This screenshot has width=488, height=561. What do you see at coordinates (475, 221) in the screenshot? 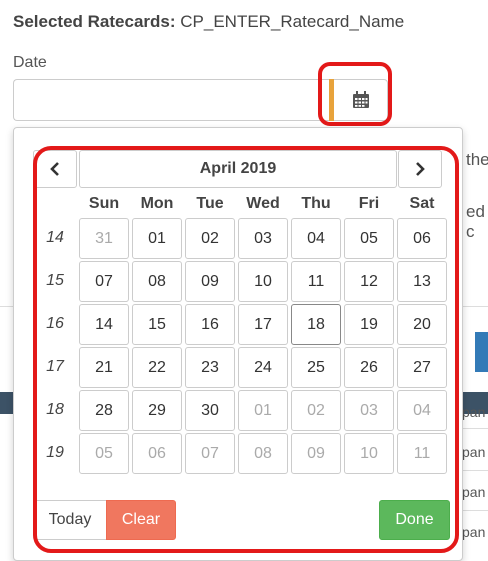
I see `bg-text: ed c` at bounding box center [475, 221].